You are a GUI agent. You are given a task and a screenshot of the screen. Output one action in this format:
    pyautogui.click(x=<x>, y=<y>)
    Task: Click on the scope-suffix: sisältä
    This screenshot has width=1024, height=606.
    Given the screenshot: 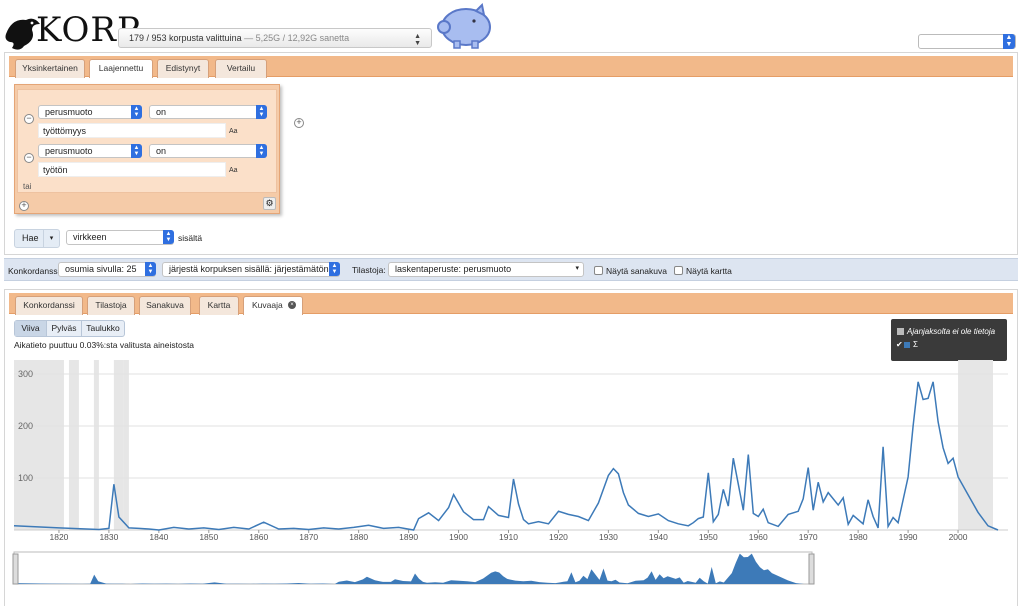 What is the action you would take?
    pyautogui.click(x=190, y=238)
    